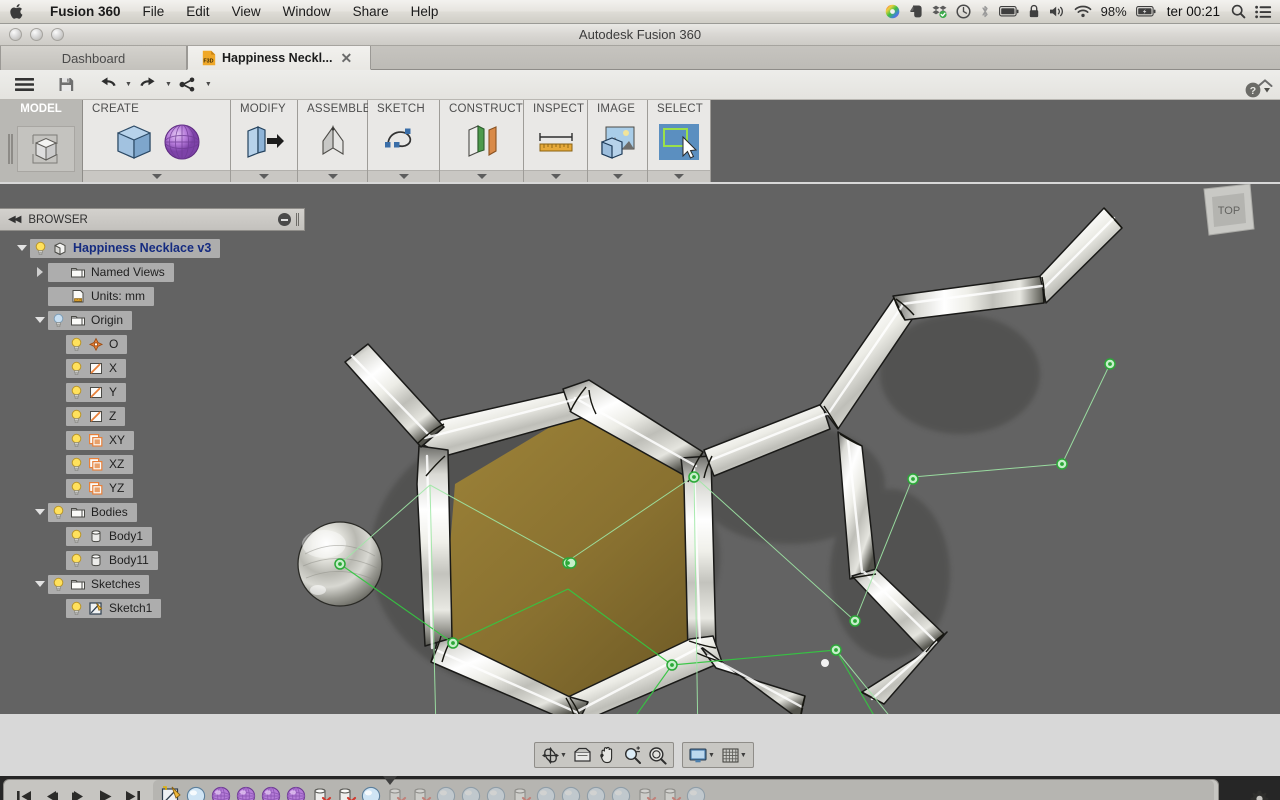 The image size is (1280, 800). I want to click on tree-node: X, so click(152, 368).